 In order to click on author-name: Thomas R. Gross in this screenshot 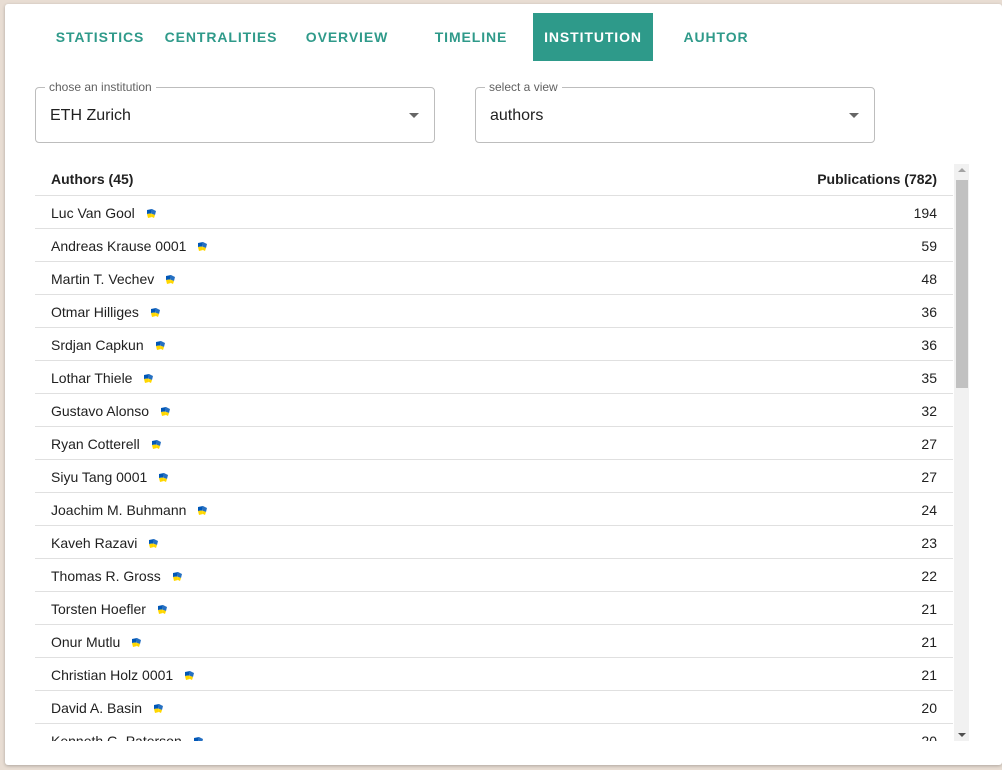, I will do `click(106, 576)`.